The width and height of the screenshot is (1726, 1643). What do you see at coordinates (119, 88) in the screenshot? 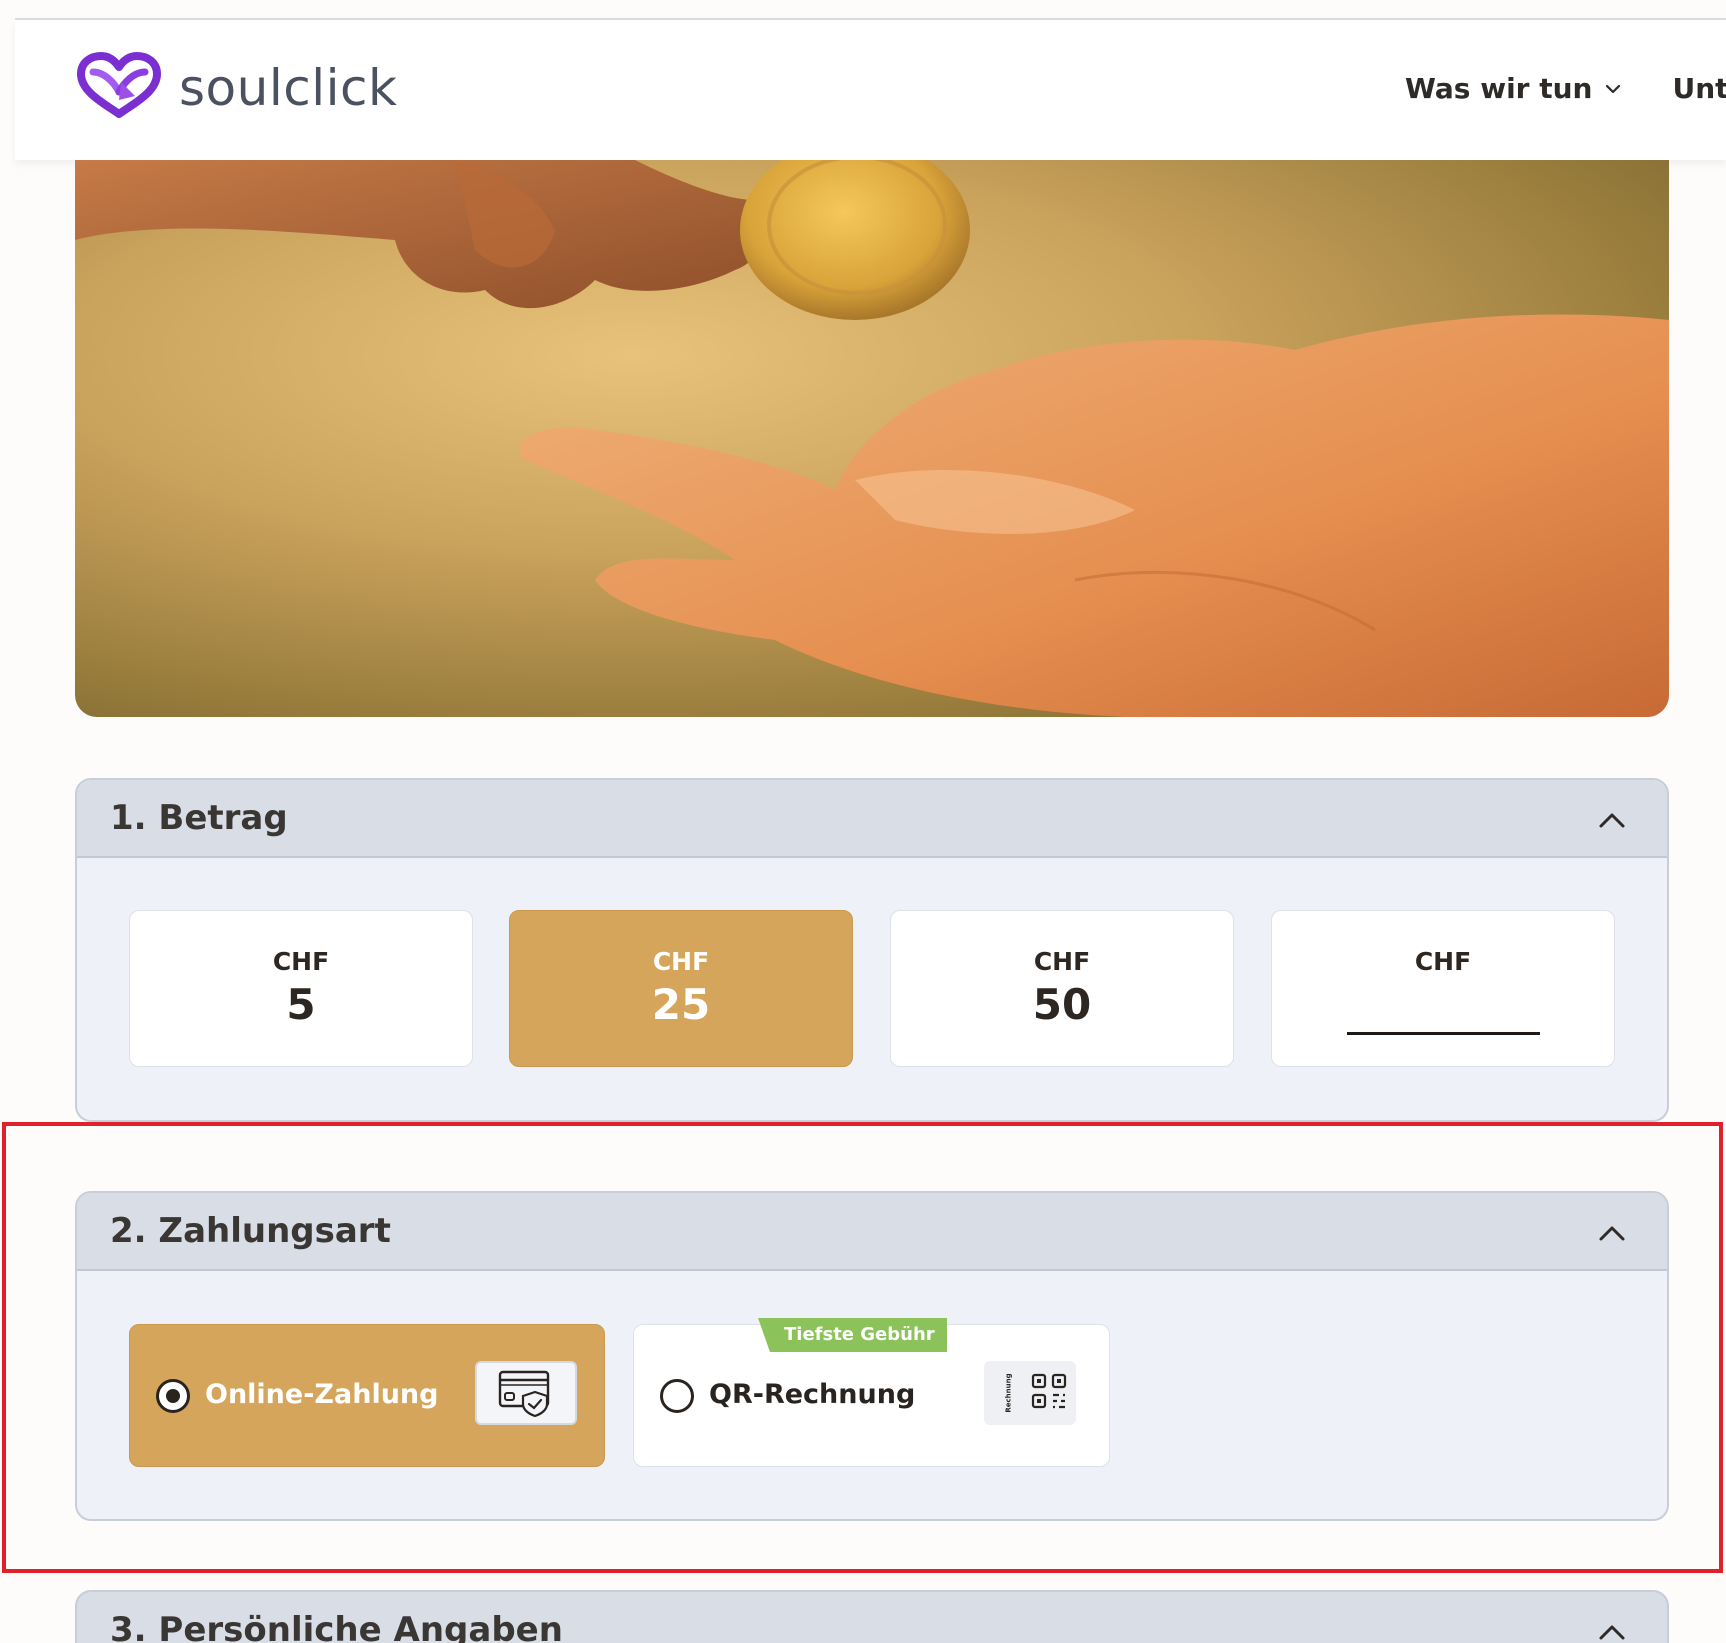
I see `heart-logo-icon` at bounding box center [119, 88].